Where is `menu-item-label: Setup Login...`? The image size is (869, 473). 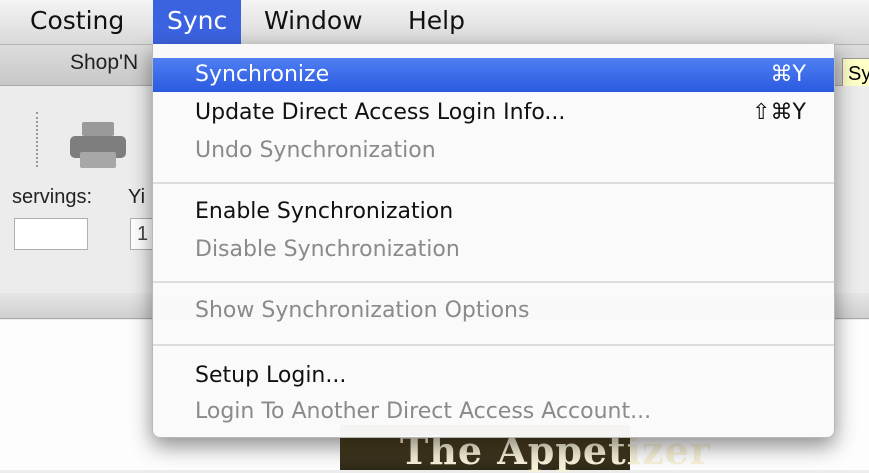 menu-item-label: Setup Login... is located at coordinates (271, 375).